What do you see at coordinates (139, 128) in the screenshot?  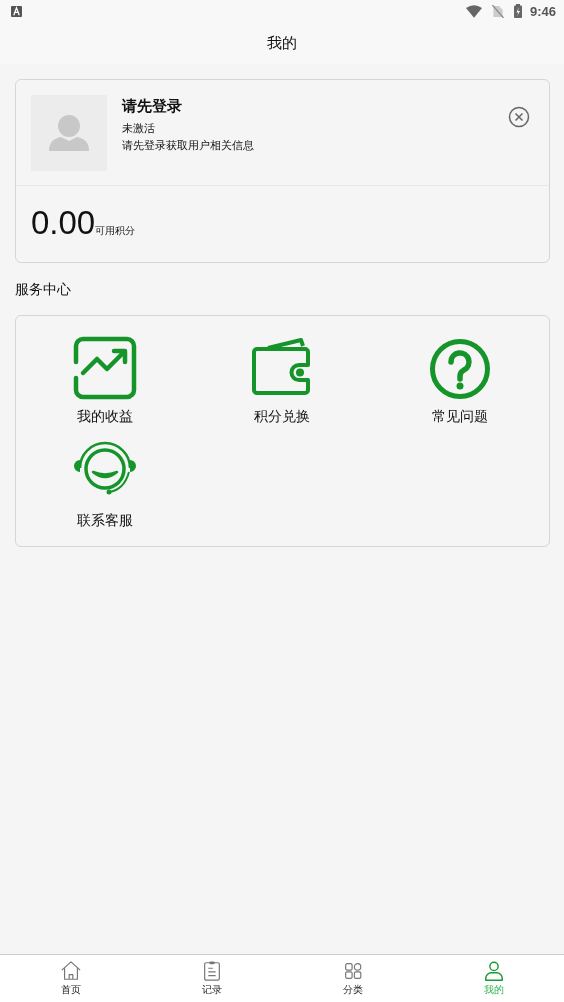 I see `account-status: 未激活` at bounding box center [139, 128].